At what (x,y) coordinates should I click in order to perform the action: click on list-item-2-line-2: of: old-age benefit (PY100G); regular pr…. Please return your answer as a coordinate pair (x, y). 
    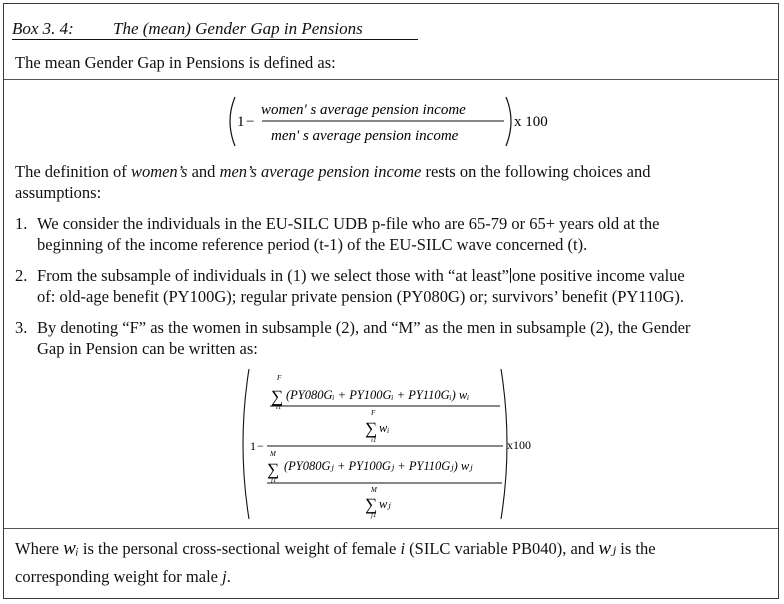
    Looking at the image, I should click on (361, 296).